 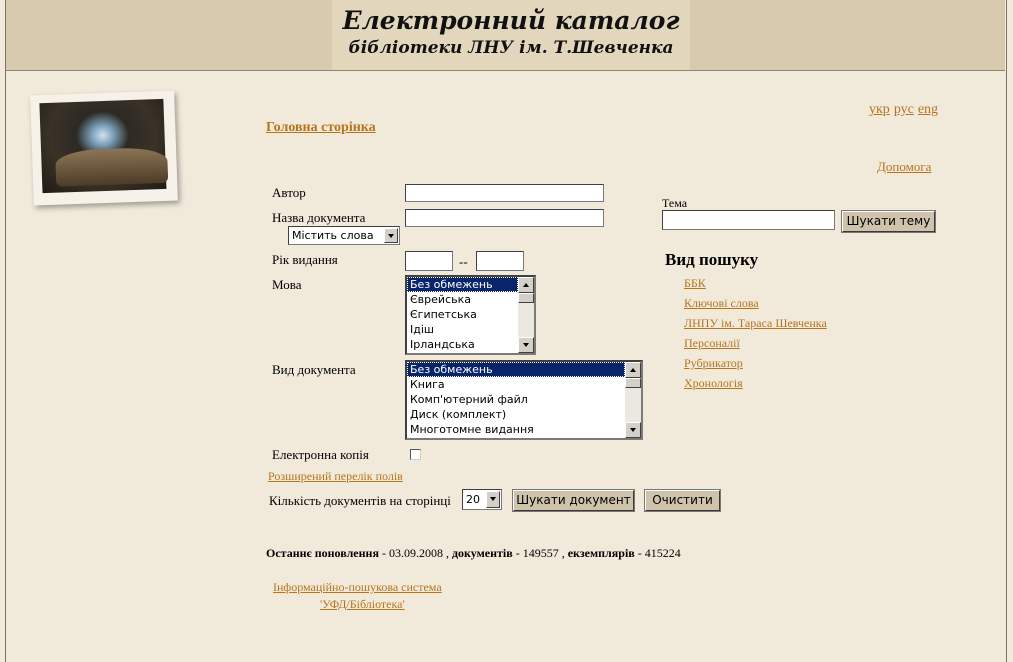 I want to click on header-title: Електронний каталог, so click(x=511, y=20).